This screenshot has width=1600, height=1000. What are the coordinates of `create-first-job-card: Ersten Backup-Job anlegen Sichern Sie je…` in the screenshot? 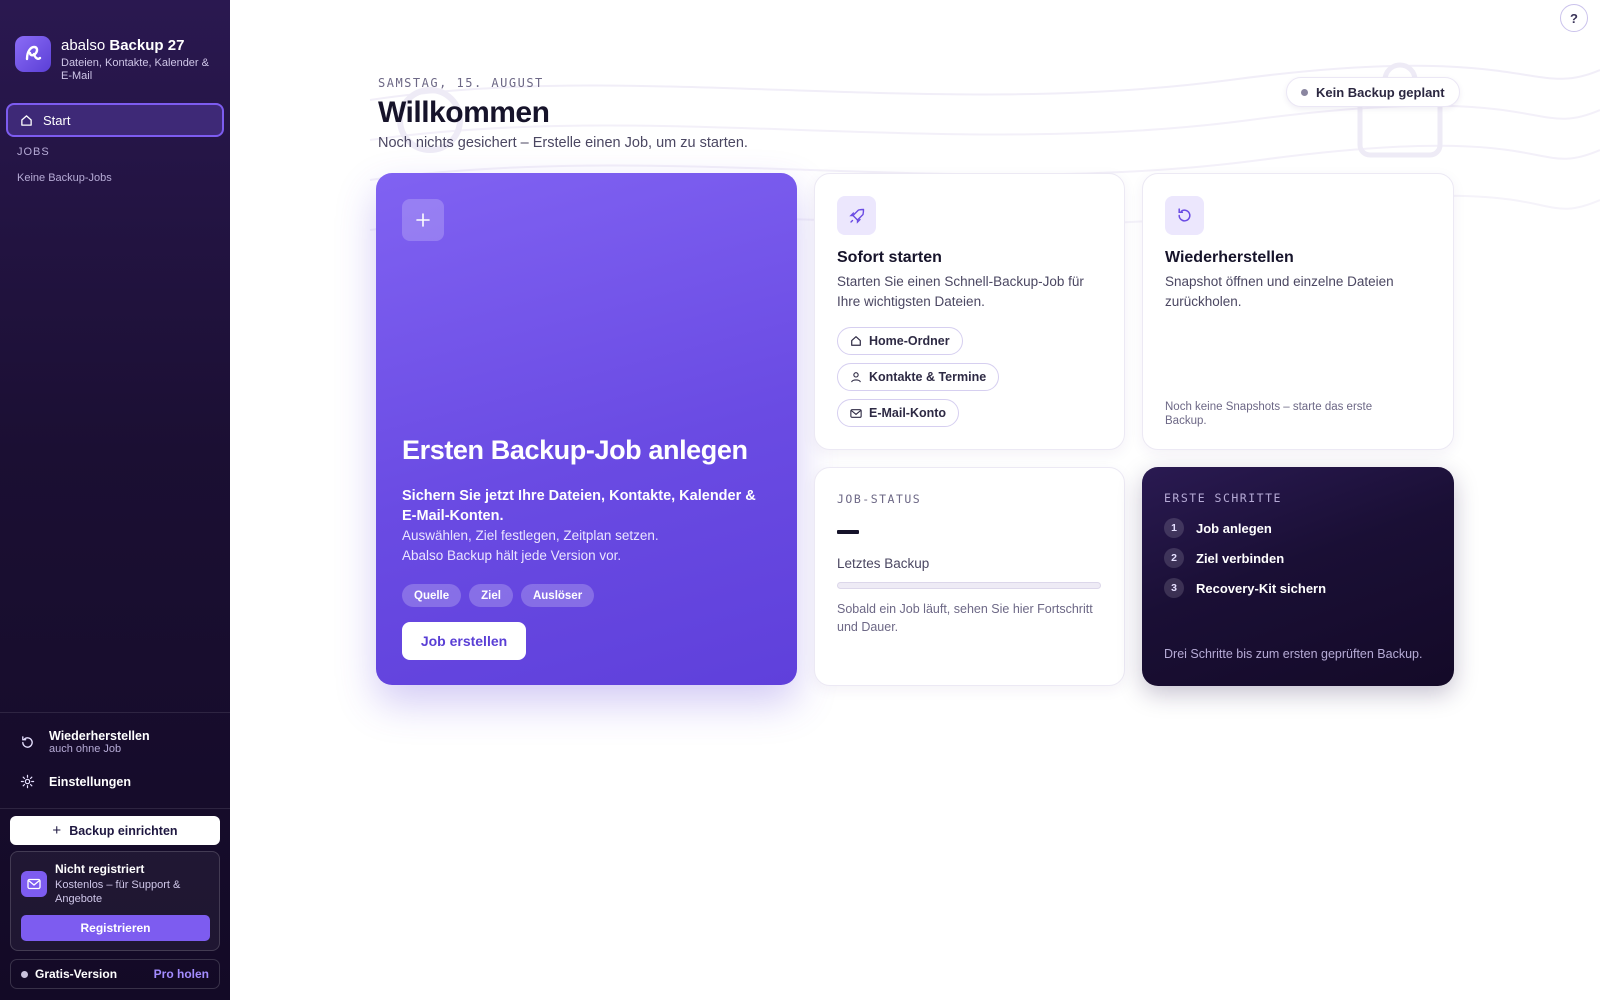 It's located at (586, 429).